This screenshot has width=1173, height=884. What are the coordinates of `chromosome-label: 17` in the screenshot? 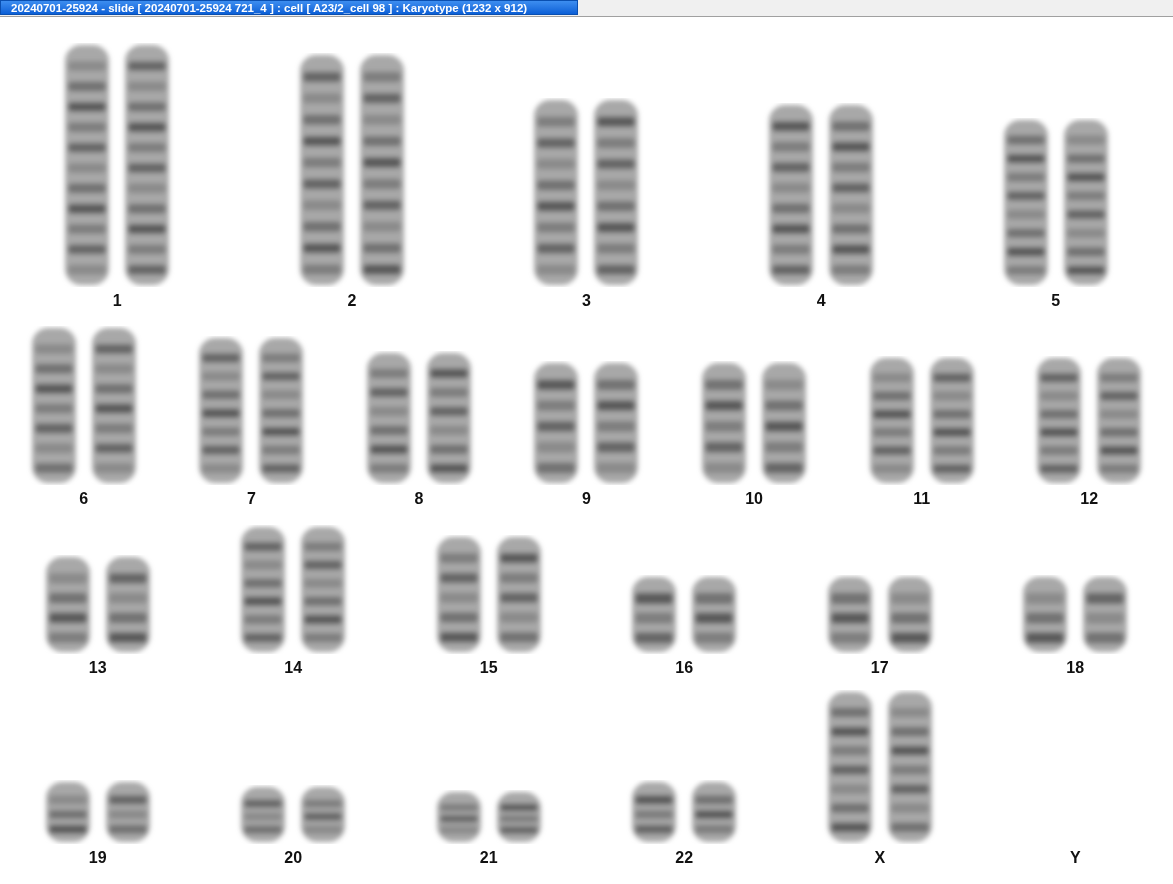 It's located at (879, 668).